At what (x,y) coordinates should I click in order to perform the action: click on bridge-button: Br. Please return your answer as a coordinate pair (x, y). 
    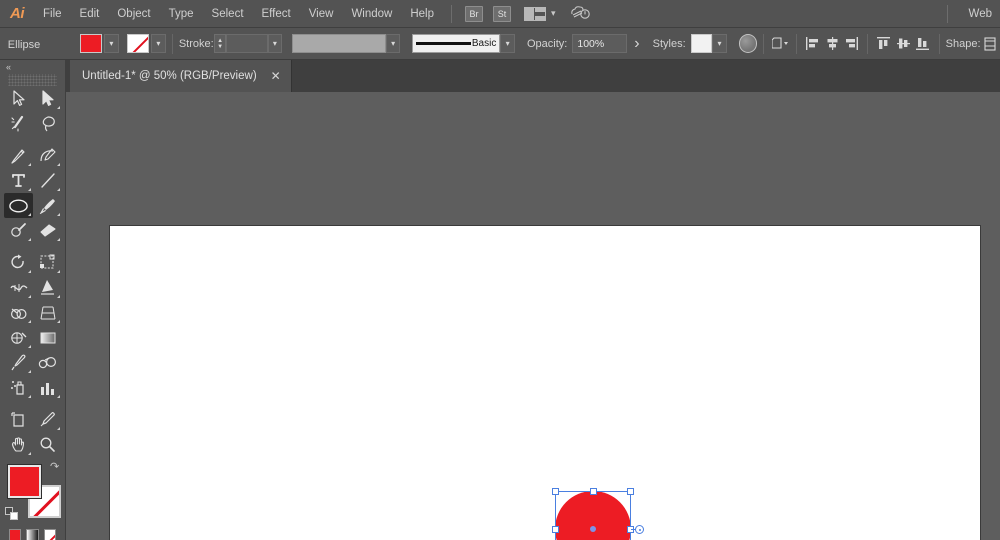
    Looking at the image, I should click on (474, 13).